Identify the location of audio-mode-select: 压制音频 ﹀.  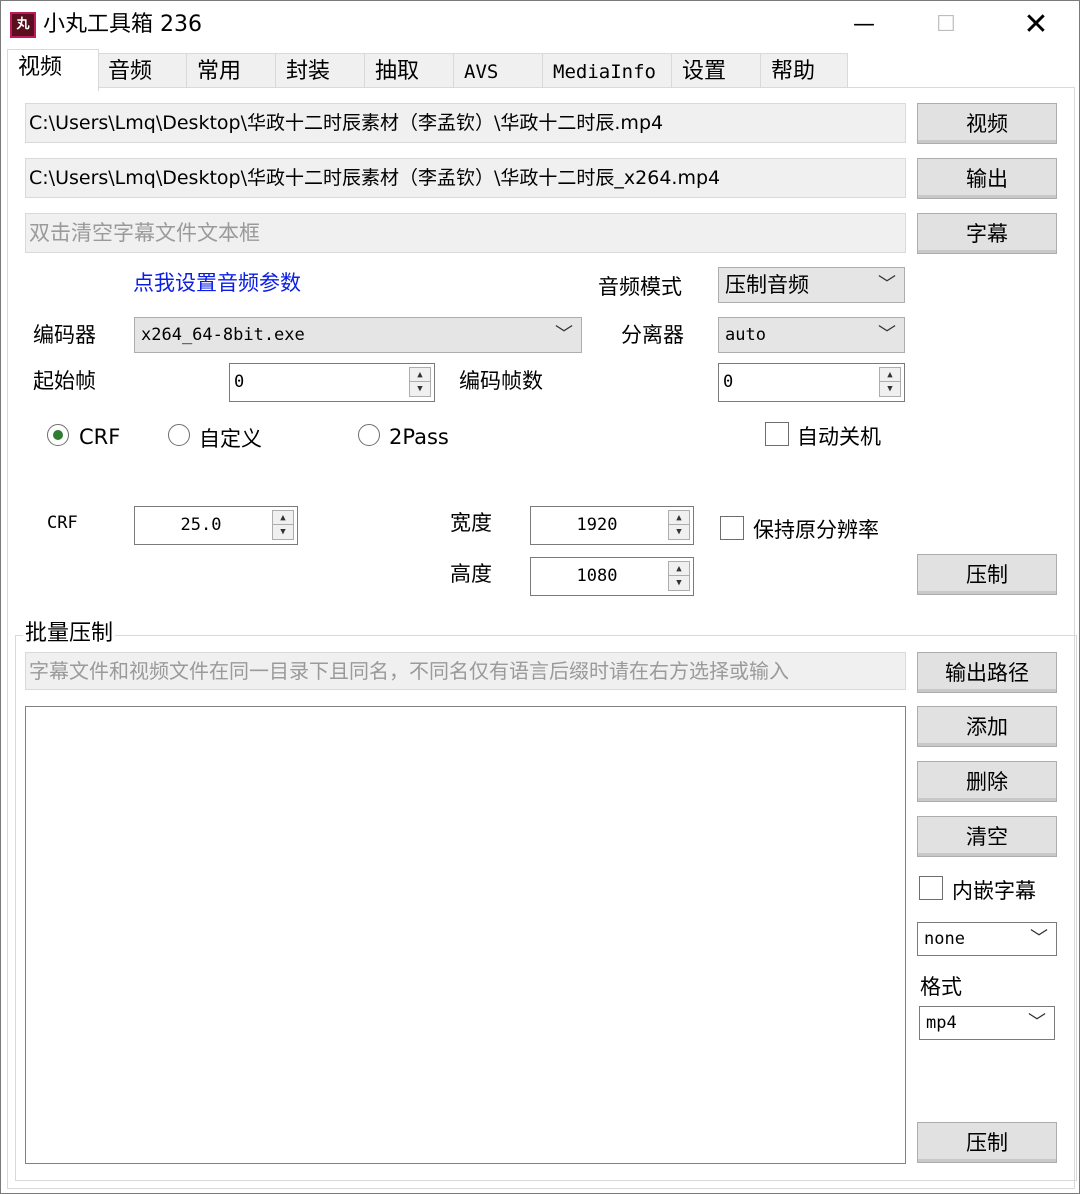
(811, 285).